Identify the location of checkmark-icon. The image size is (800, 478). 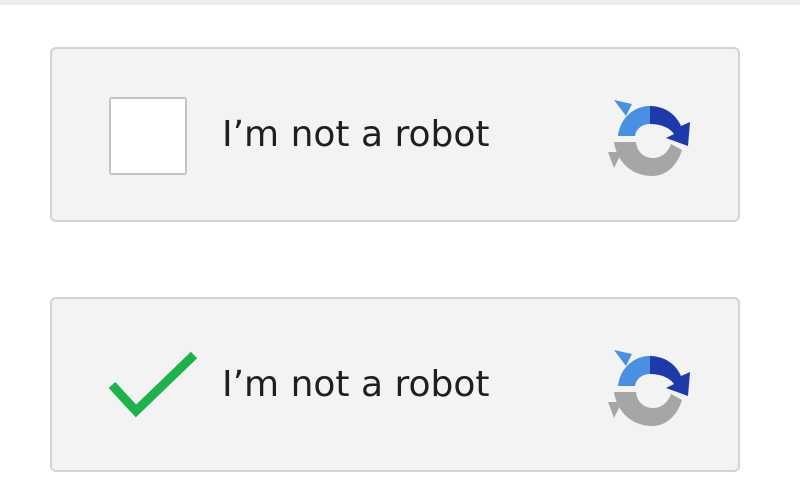
(153, 384).